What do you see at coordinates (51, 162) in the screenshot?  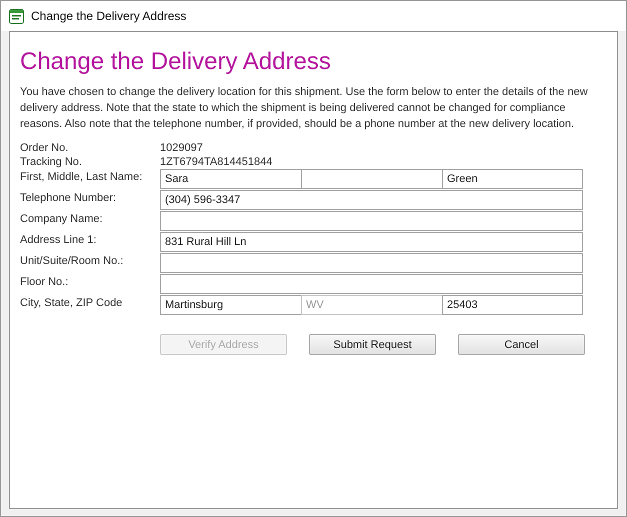 I see `field-label: Tracking No.` at bounding box center [51, 162].